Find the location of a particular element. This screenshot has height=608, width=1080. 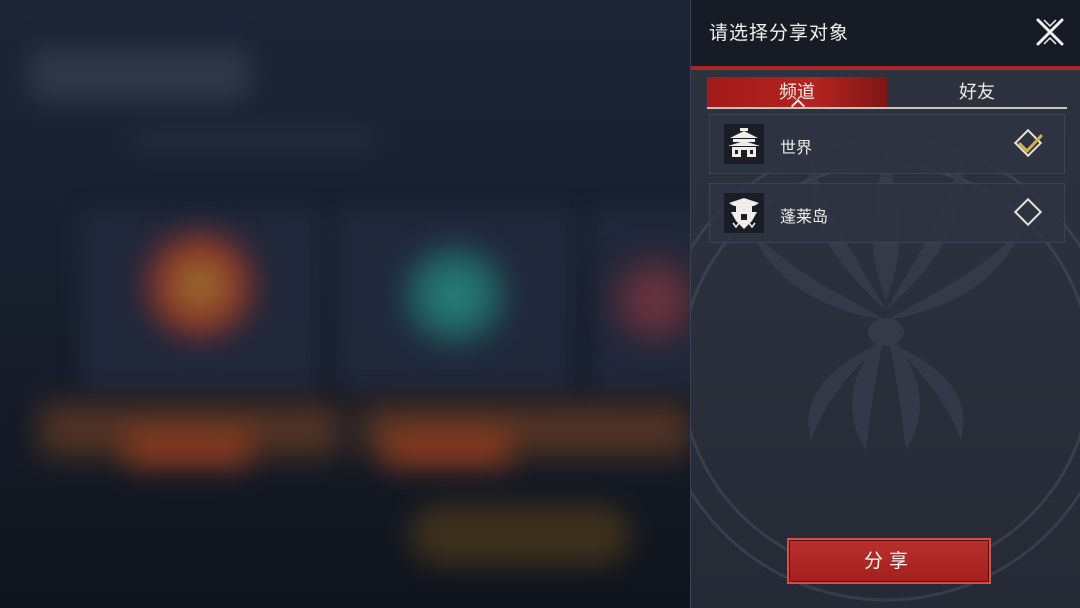

checkmark-icon is located at coordinates (1030, 144).